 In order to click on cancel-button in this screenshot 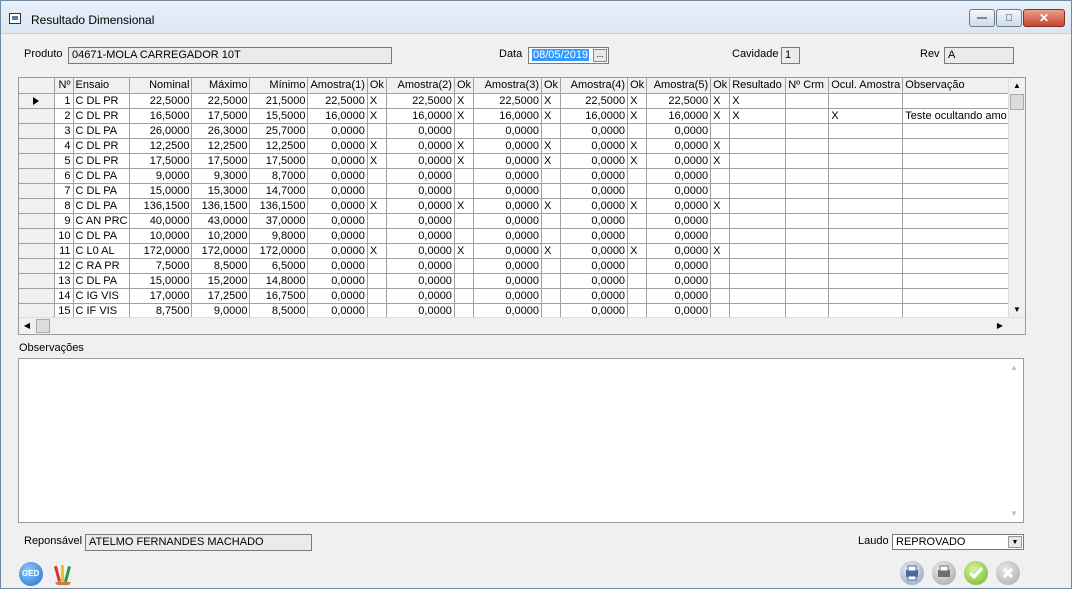, I will do `click(1008, 573)`.